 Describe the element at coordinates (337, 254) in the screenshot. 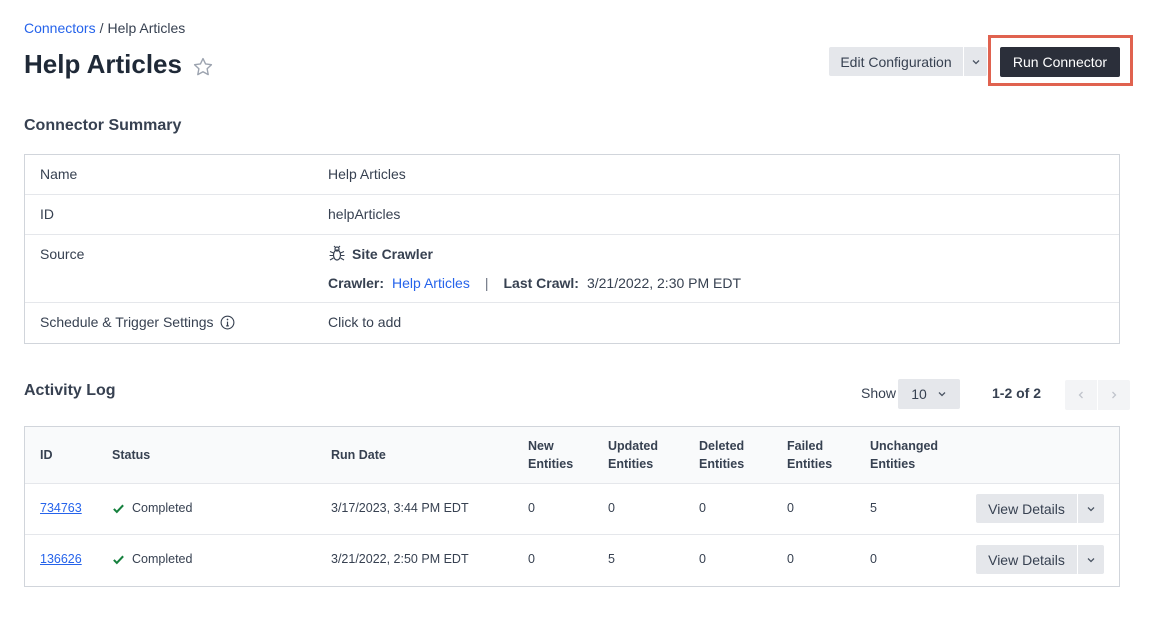

I see `bug-icon` at that location.